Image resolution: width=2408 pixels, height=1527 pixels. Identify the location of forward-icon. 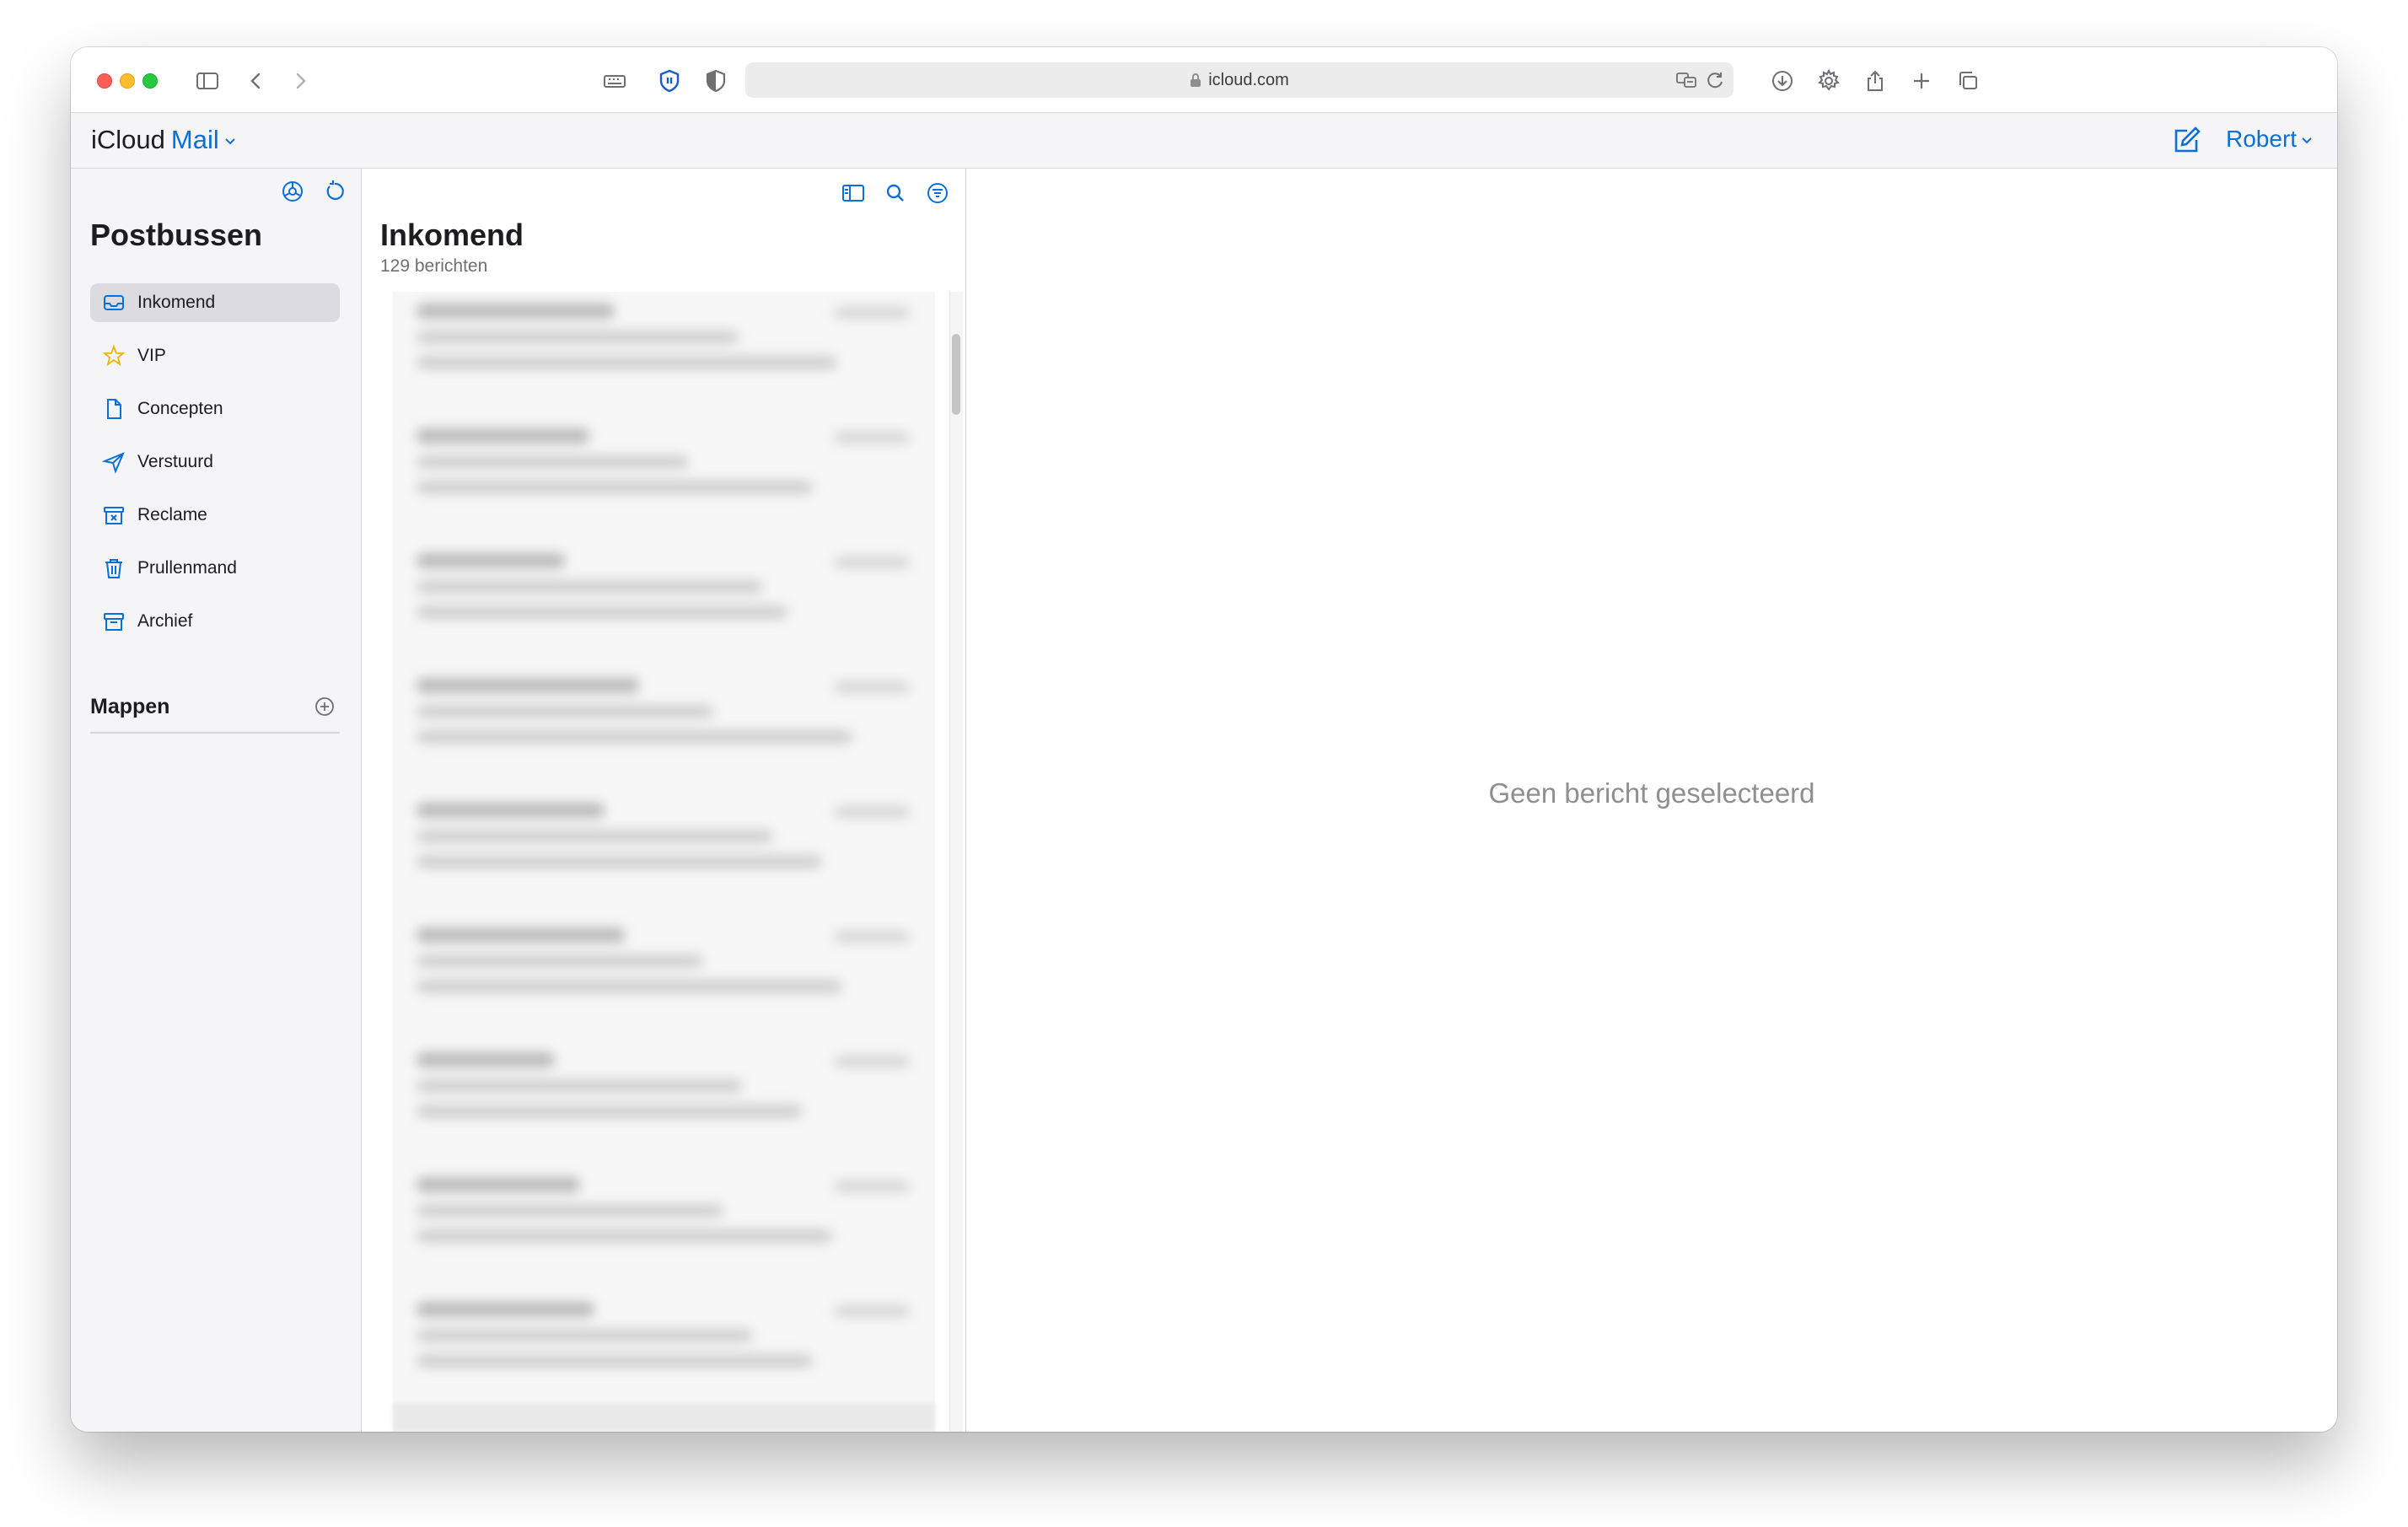
(300, 81).